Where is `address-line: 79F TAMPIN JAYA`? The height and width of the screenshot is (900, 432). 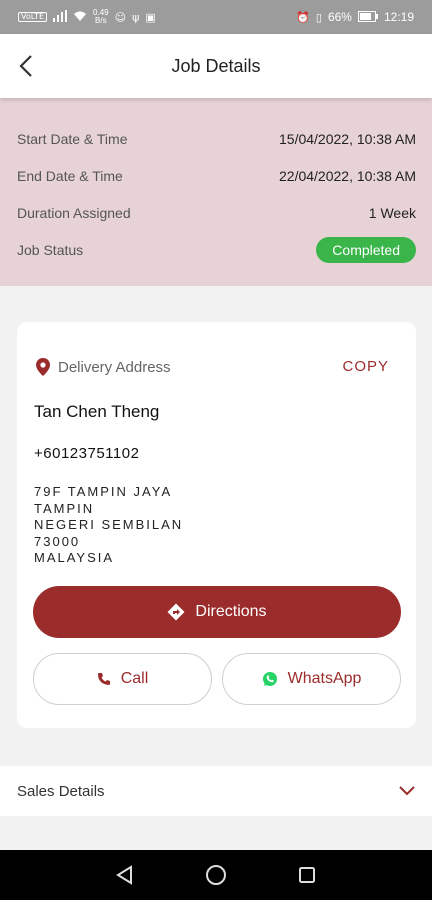
address-line: 79F TAMPIN JAYA is located at coordinates (103, 491).